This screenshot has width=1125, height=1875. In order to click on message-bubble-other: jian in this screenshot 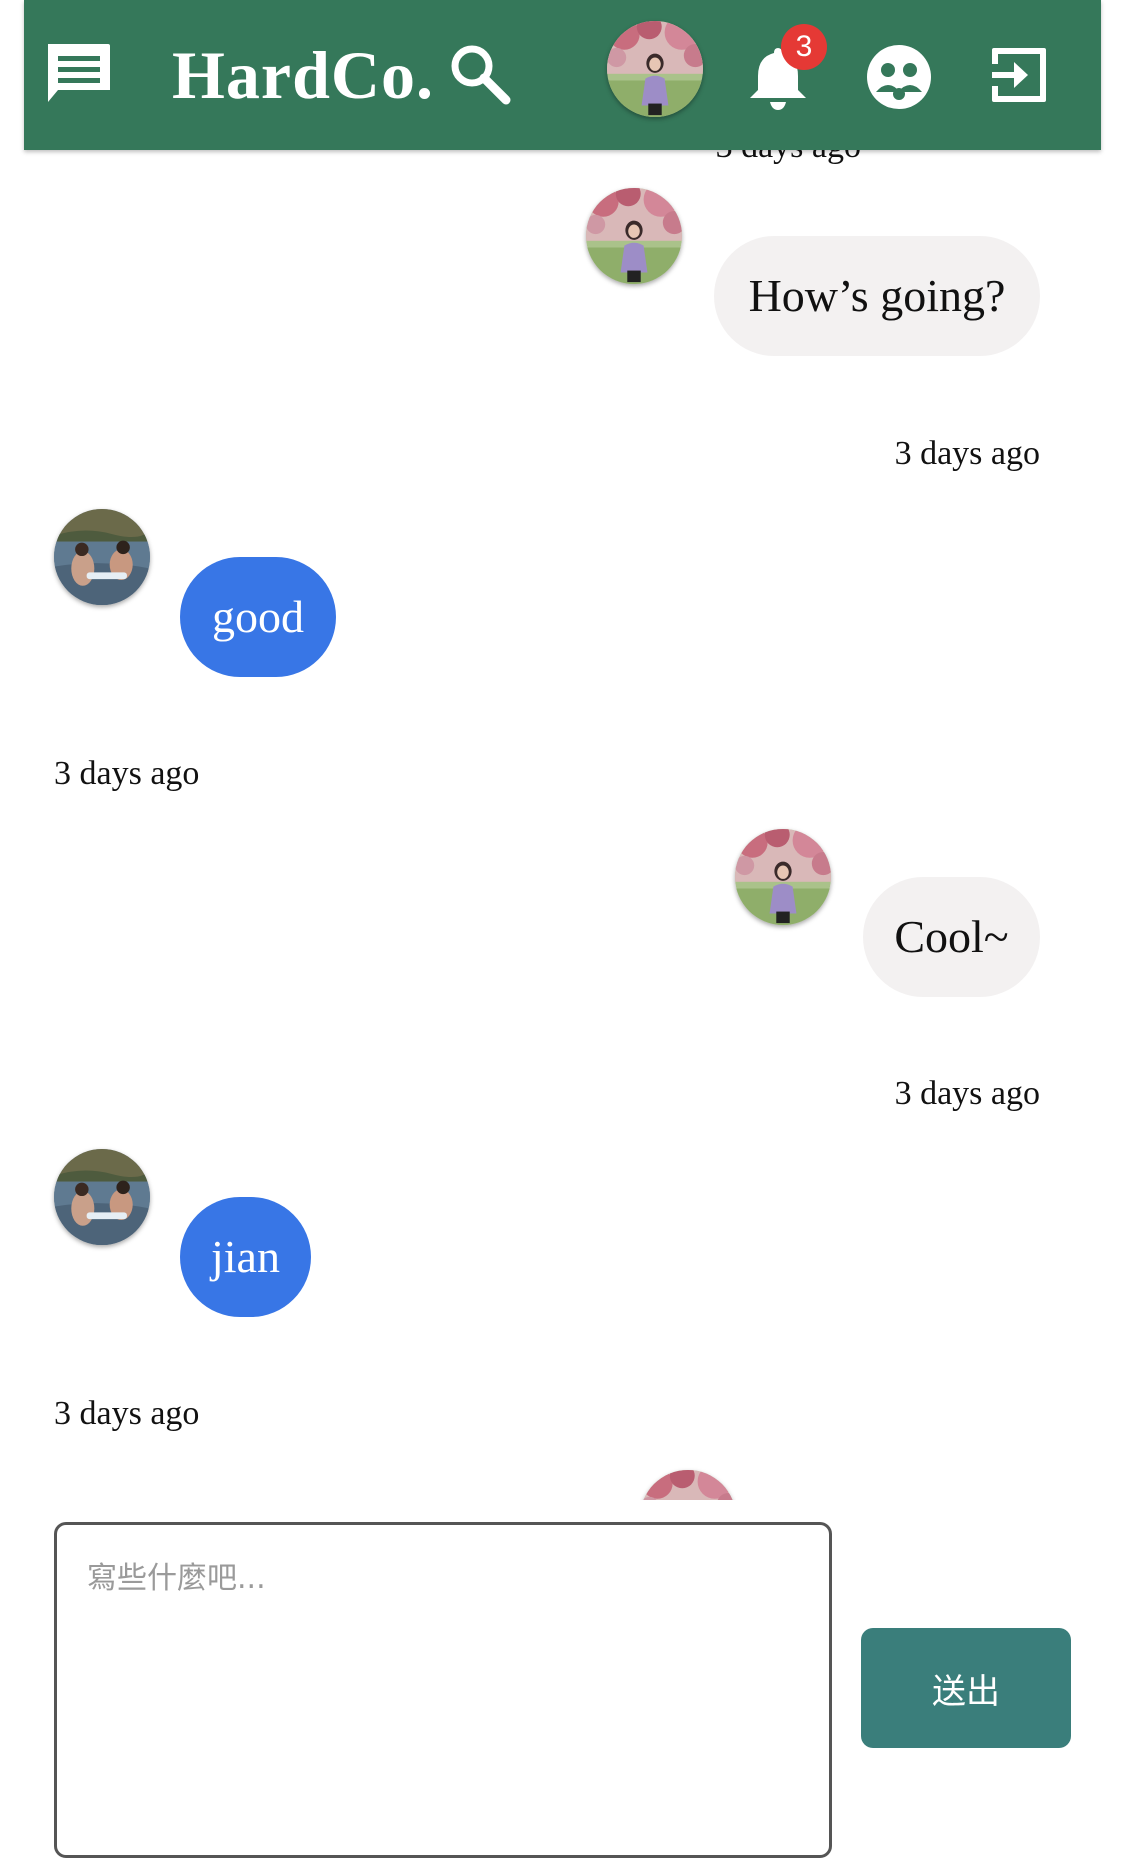, I will do `click(245, 1257)`.